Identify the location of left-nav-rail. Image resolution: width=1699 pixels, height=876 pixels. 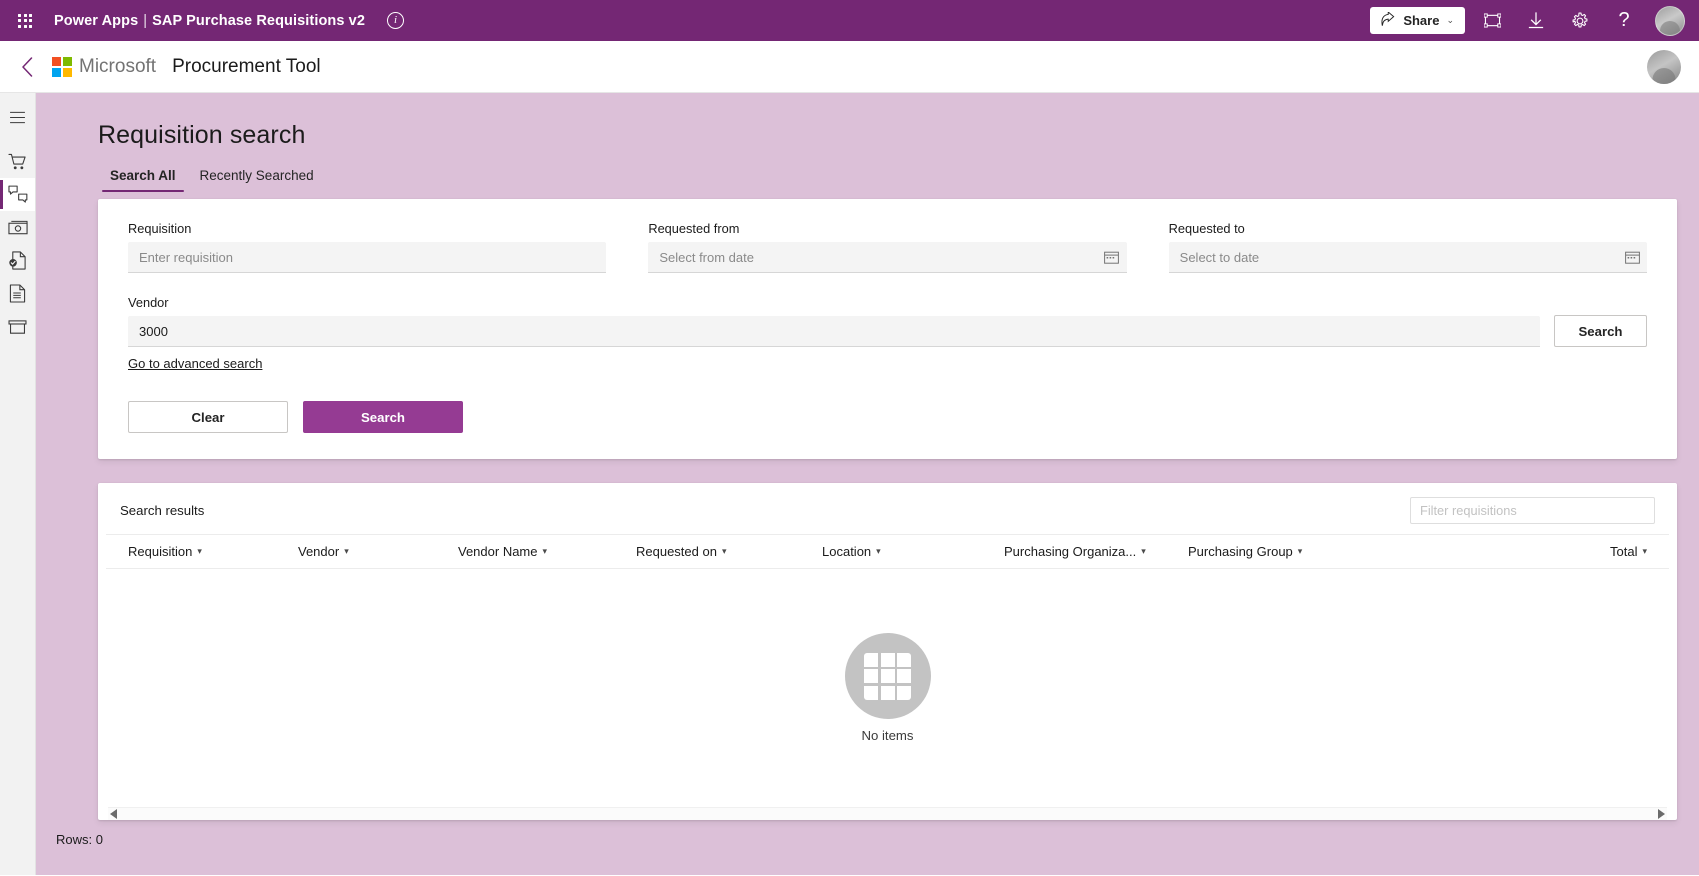
(18, 484).